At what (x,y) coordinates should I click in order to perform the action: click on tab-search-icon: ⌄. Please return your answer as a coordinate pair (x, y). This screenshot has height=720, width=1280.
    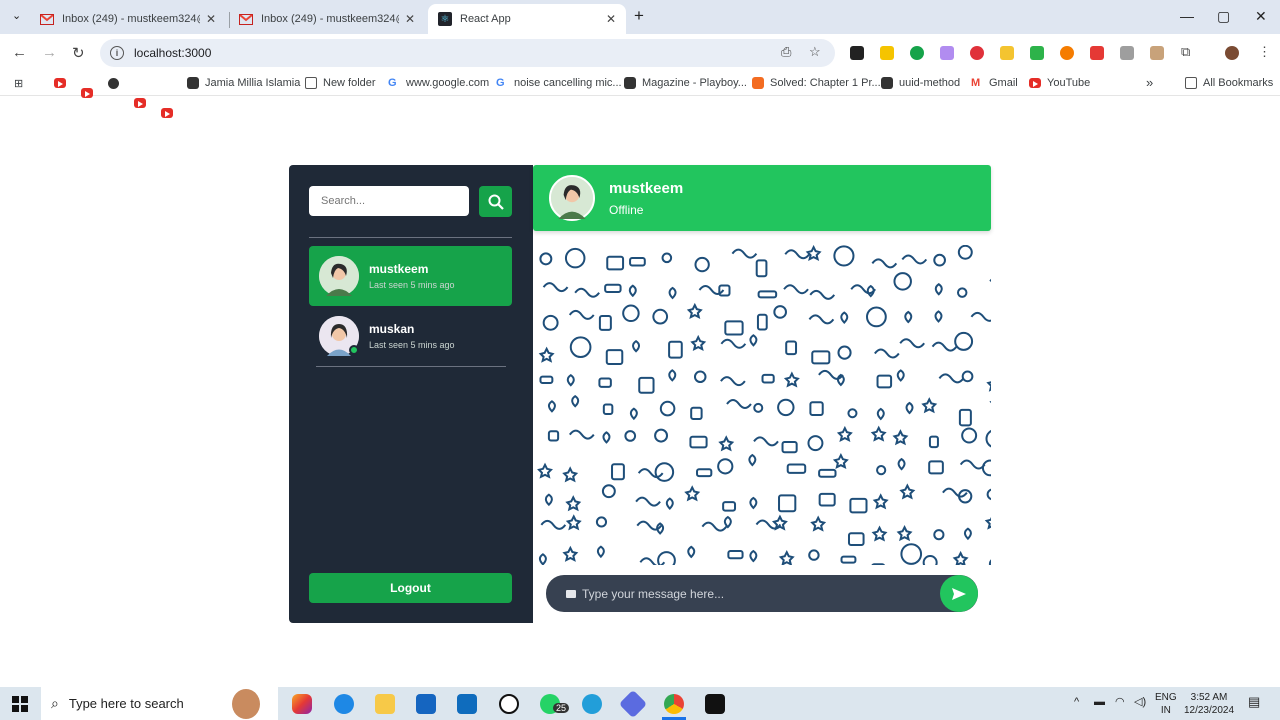
    Looking at the image, I should click on (16, 15).